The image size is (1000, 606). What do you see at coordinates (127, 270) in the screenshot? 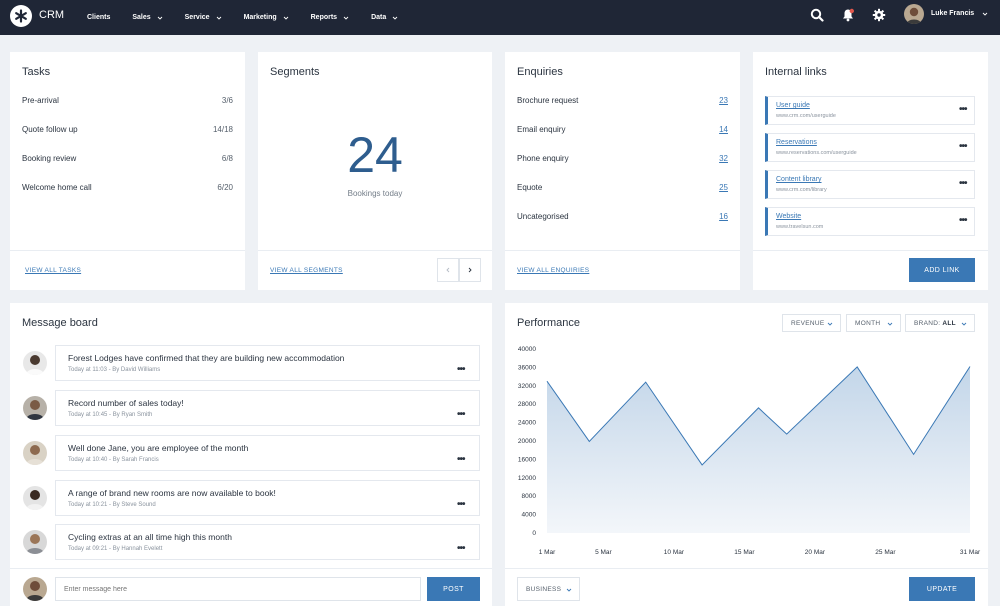
I see `card-footer: VIEW ALL TASKS` at bounding box center [127, 270].